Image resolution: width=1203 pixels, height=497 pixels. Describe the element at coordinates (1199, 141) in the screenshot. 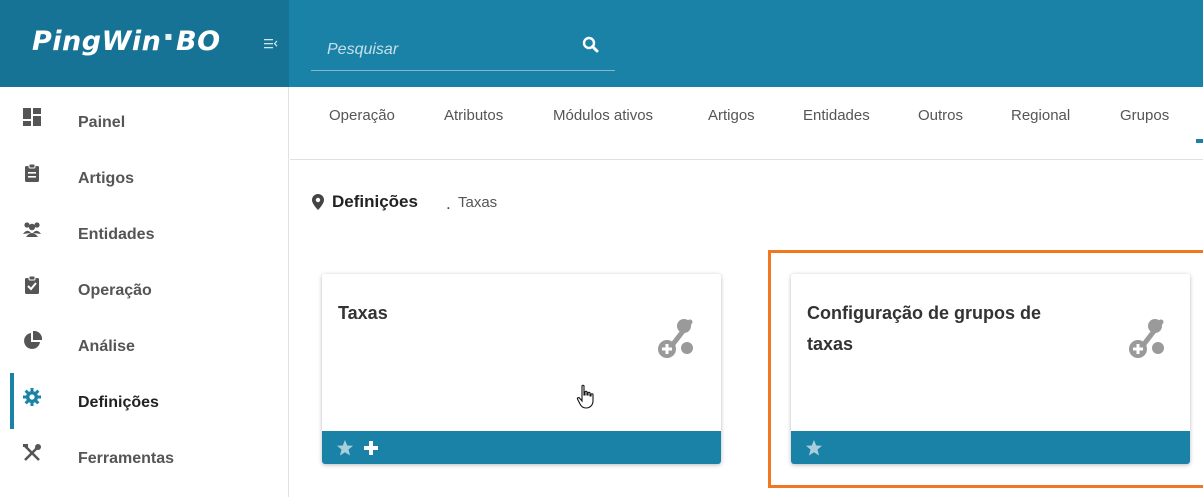

I see `tab-active-indicator` at that location.